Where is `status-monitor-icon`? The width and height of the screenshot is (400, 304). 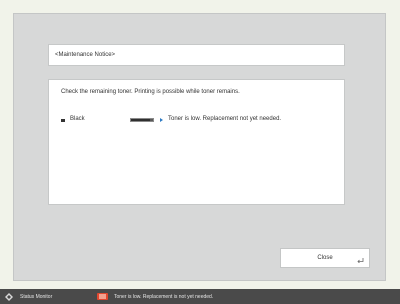
status-monitor-icon is located at coordinates (9, 297).